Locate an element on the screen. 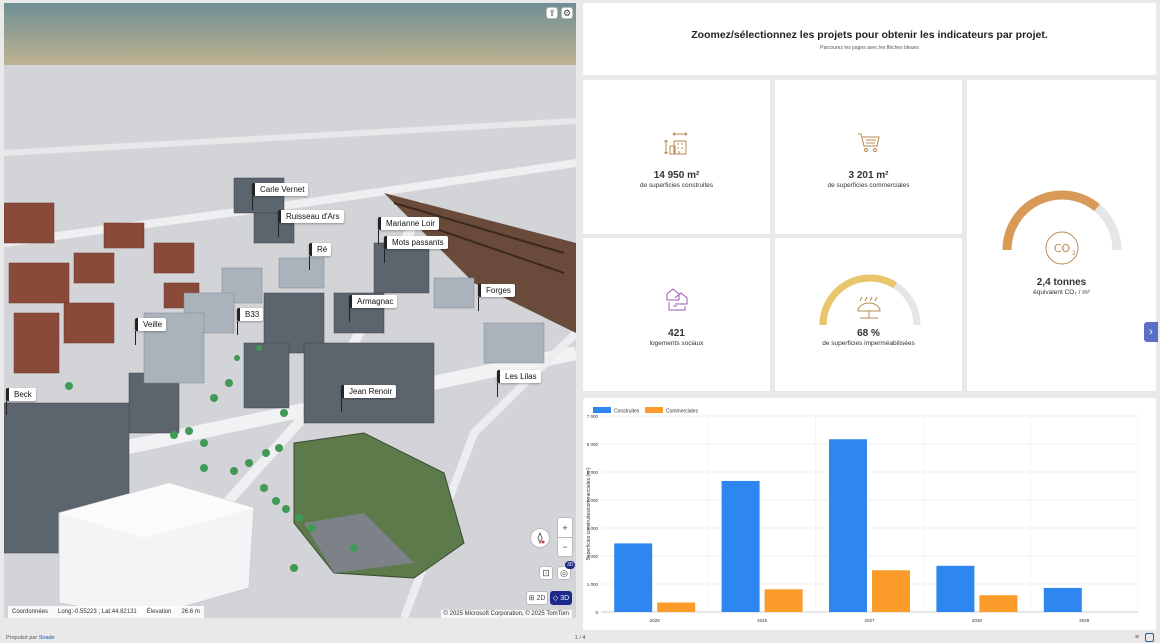  footer-icons: ≡ is located at coordinates (1144, 637).